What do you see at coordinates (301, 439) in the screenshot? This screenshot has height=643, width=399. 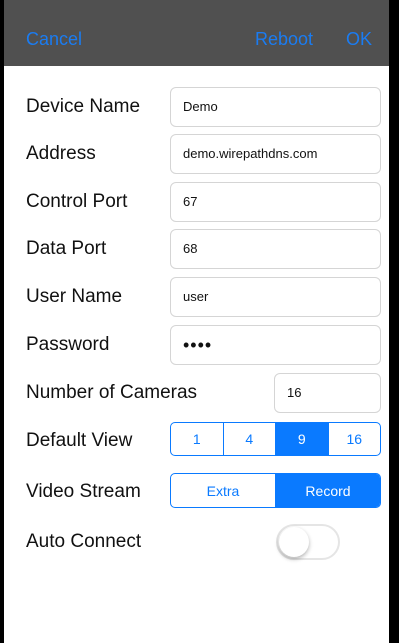 I see `default-view-option-9: 9` at bounding box center [301, 439].